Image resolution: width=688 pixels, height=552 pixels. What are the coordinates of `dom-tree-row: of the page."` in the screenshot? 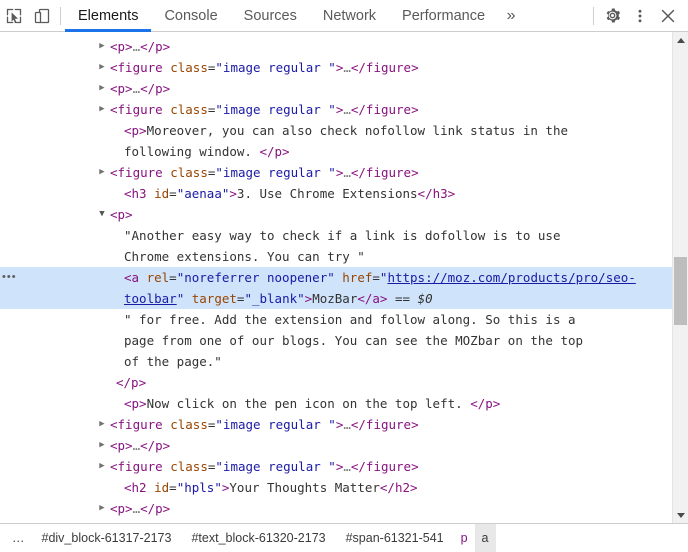 It's located at (336, 361).